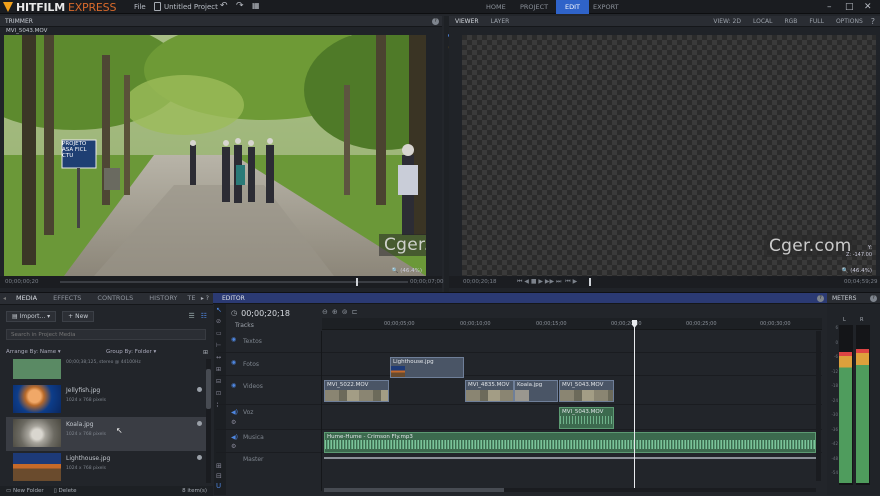  I want to click on clip-video-2: MVI_4835.MOV, so click(489, 391).